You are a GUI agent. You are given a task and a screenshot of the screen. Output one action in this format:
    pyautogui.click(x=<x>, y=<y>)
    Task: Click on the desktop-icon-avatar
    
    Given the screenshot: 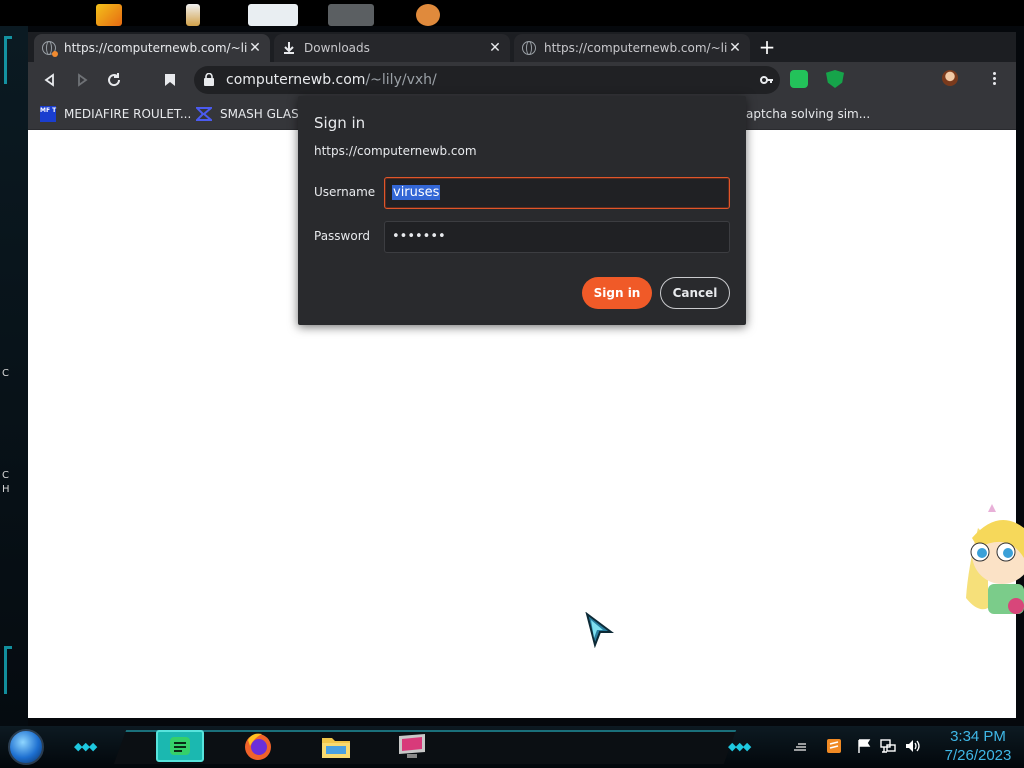 What is the action you would take?
    pyautogui.click(x=428, y=15)
    